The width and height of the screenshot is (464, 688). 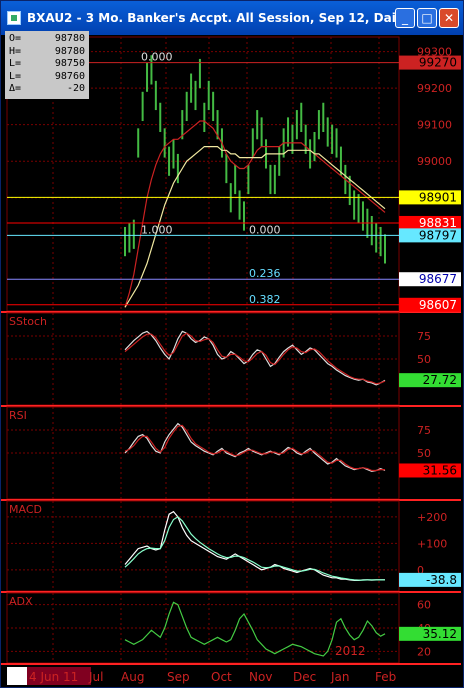 I want to click on x-tick-label: Aug, so click(x=132, y=677).